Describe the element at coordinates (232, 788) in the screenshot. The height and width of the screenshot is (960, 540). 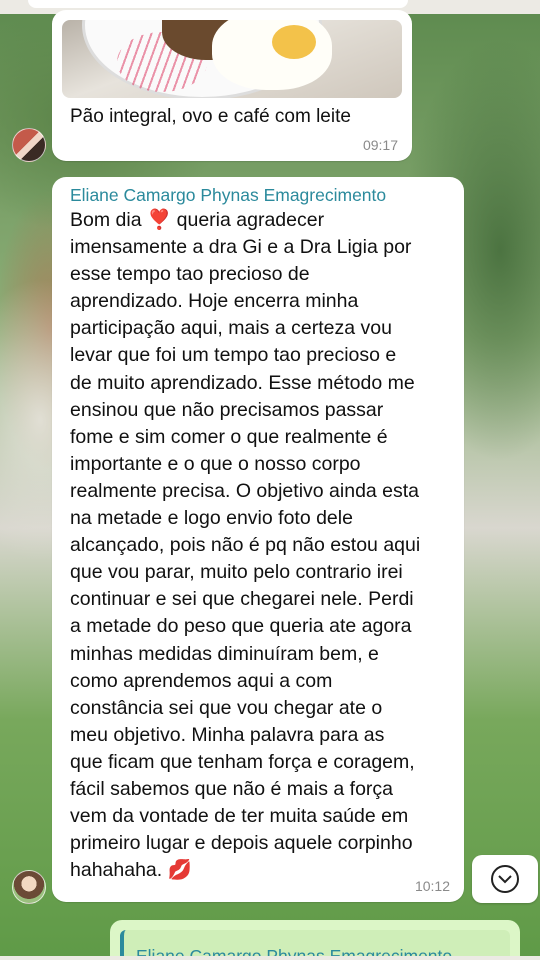
I see `message-line: fácil sabemos que não é mais a força` at that location.